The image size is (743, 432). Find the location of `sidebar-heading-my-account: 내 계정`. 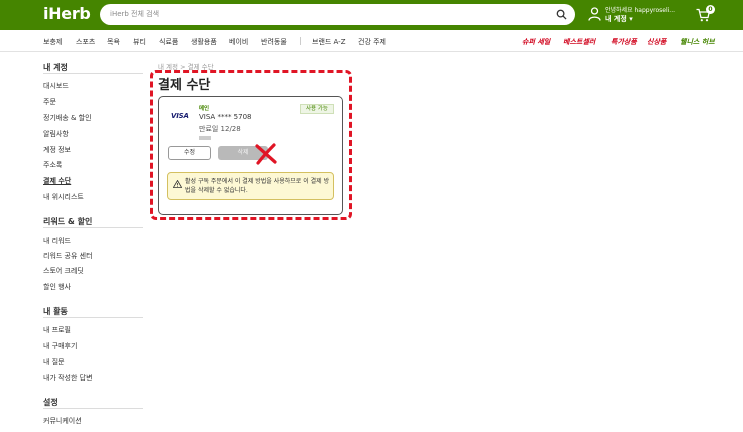

sidebar-heading-my-account: 내 계정 is located at coordinates (55, 67).